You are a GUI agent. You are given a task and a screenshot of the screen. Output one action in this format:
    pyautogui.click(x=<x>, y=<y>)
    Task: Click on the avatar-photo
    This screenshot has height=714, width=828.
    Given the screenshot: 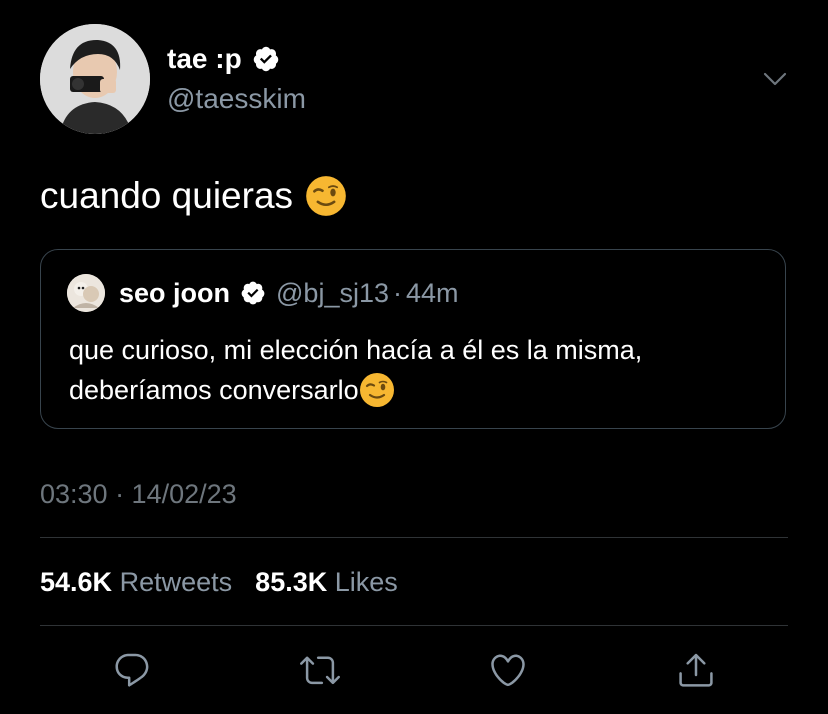 What is the action you would take?
    pyautogui.click(x=95, y=79)
    